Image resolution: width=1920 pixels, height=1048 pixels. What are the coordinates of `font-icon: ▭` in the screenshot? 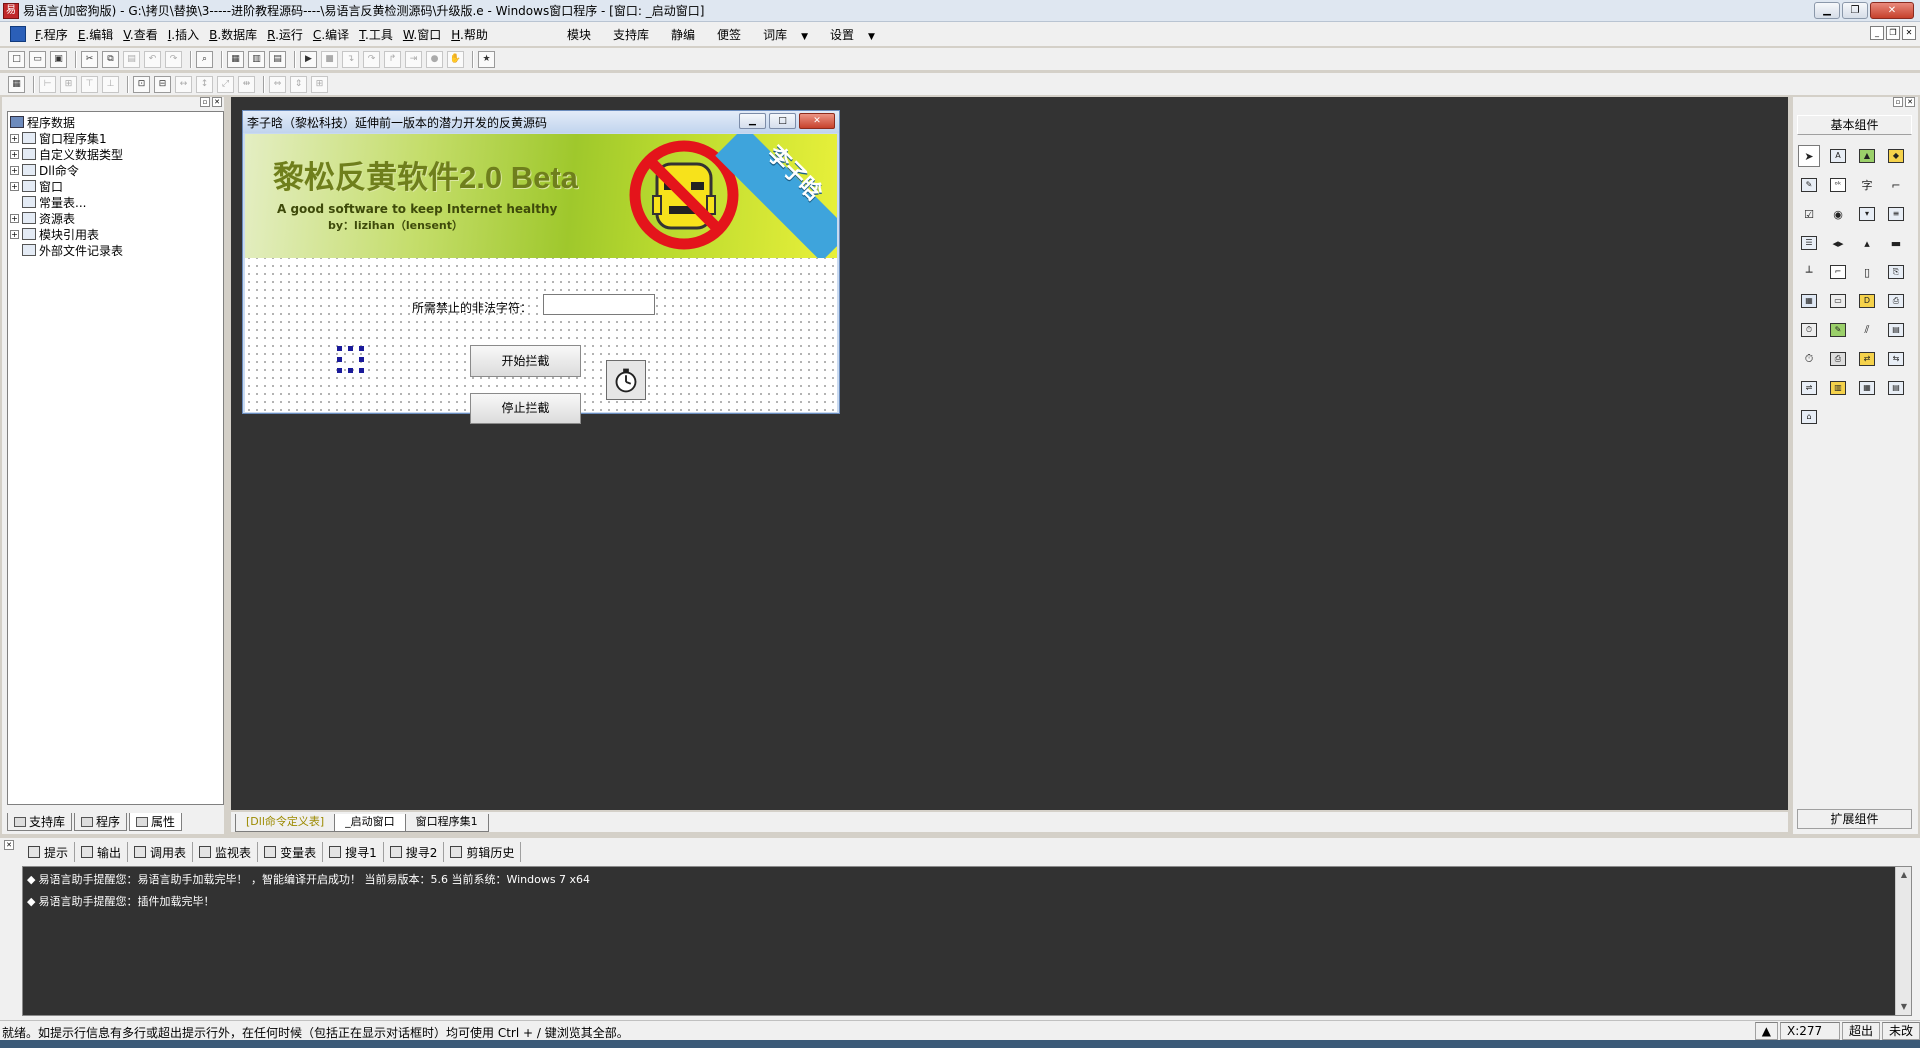 It's located at (1838, 301).